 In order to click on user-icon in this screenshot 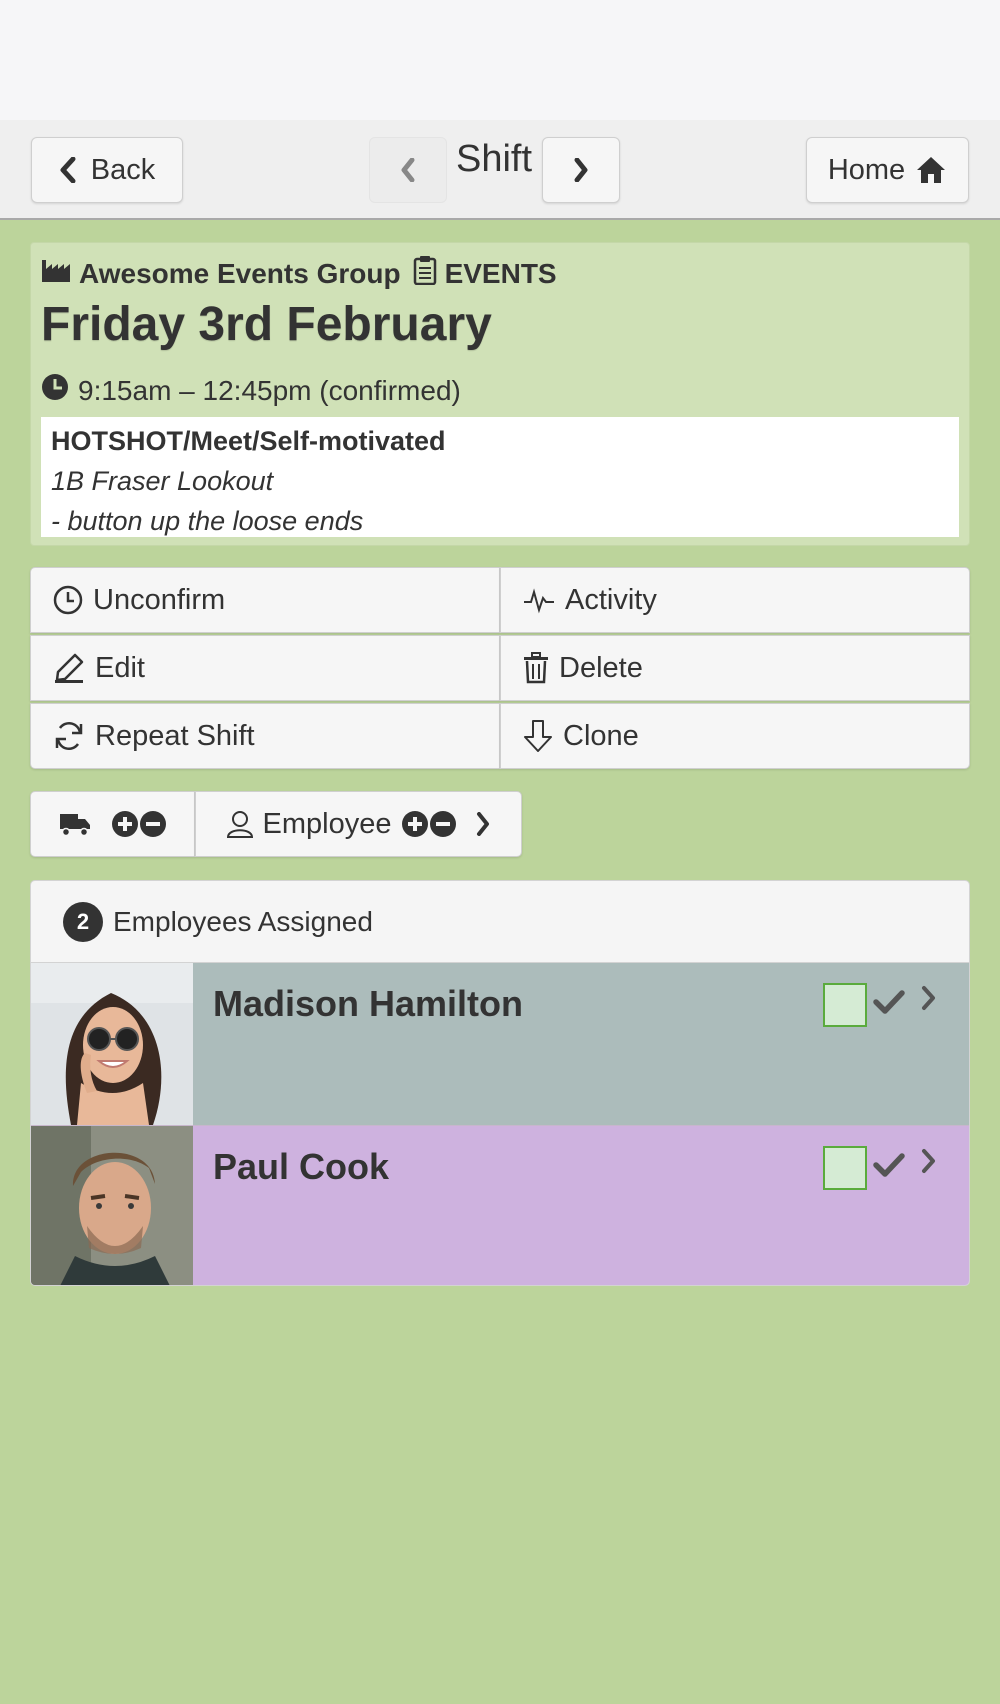, I will do `click(240, 824)`.